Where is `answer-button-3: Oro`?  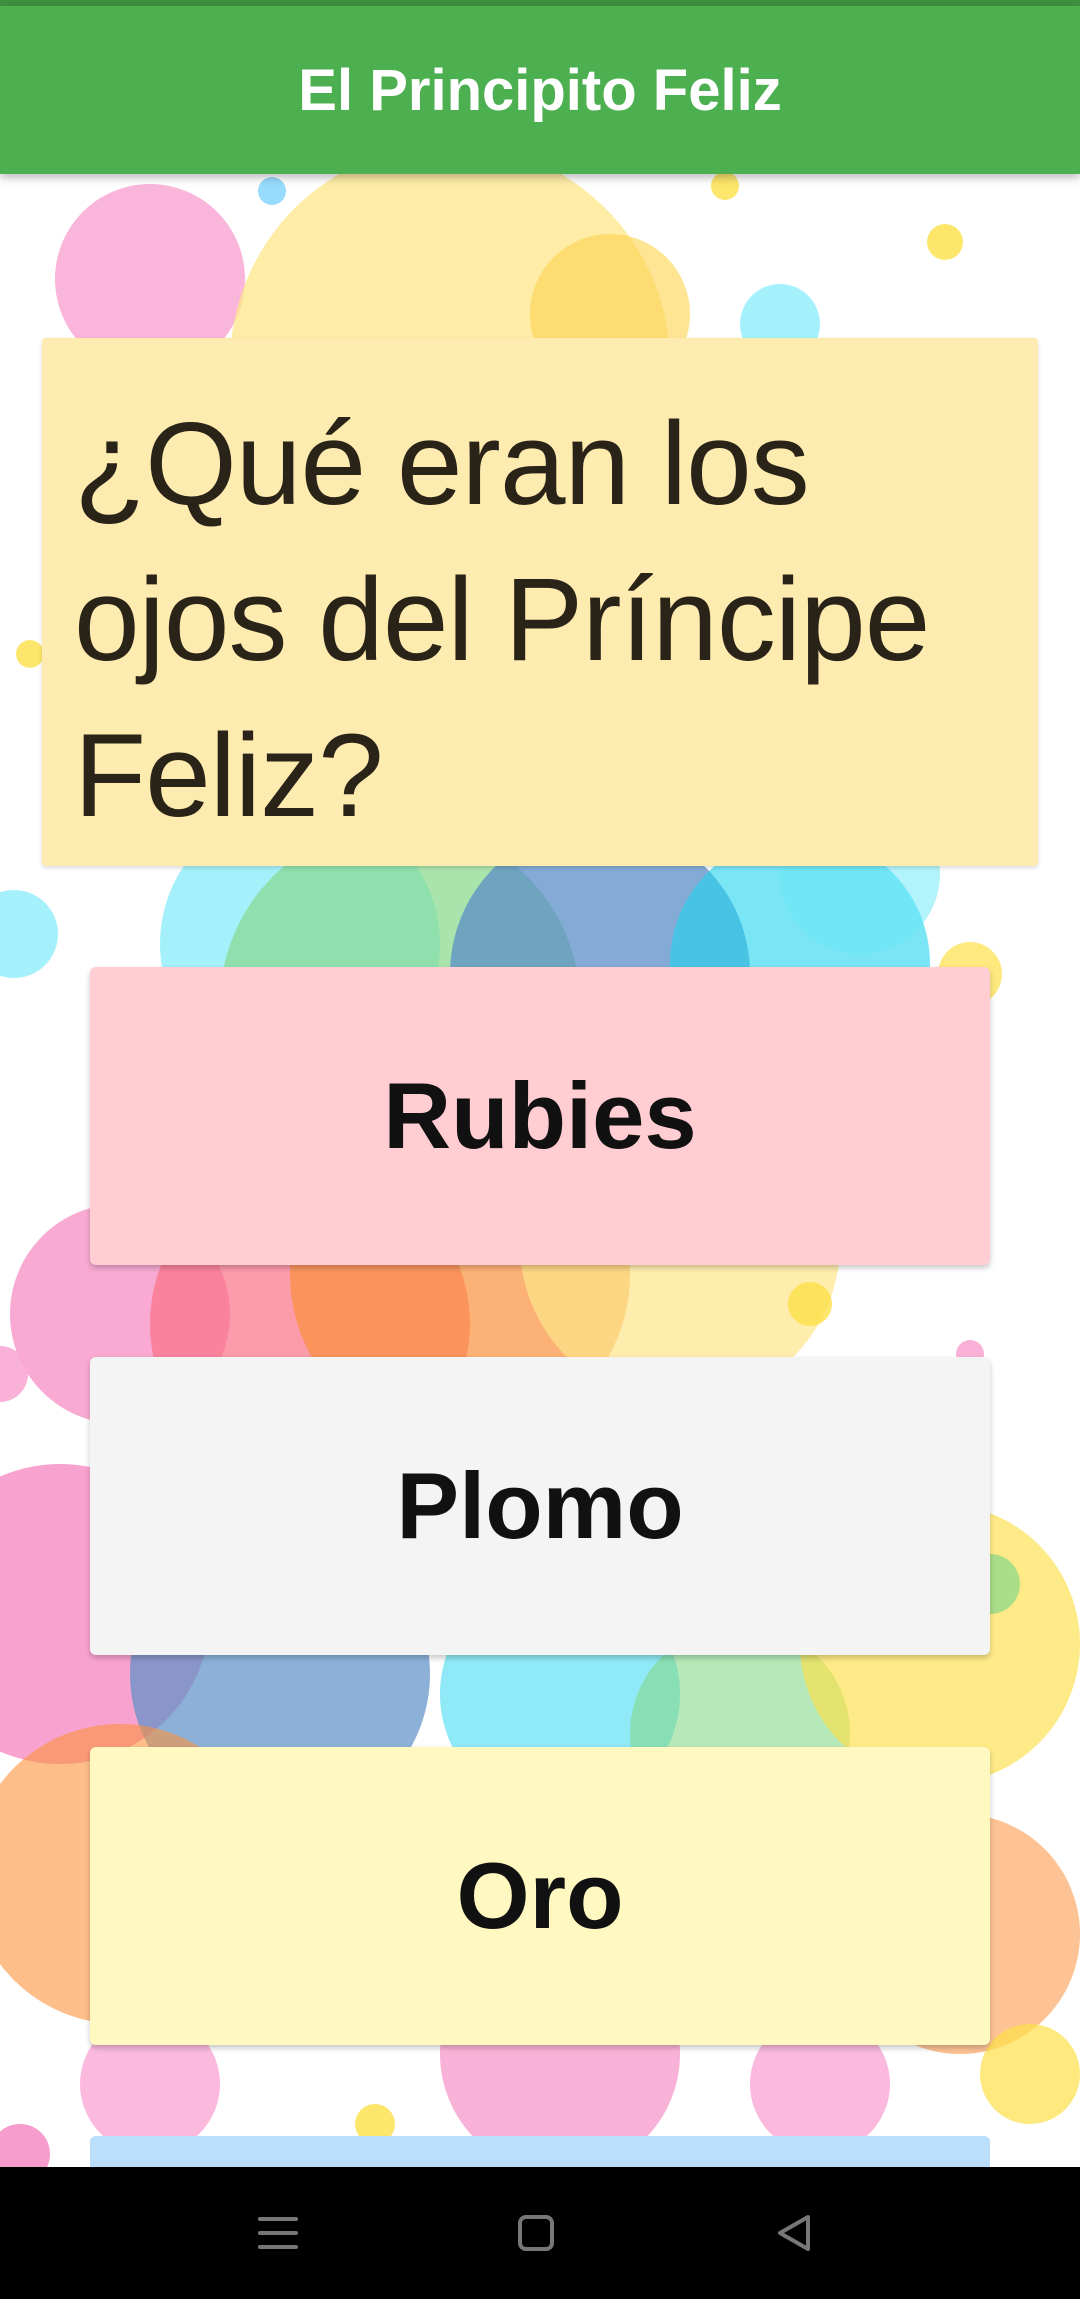 answer-button-3: Oro is located at coordinates (540, 1896).